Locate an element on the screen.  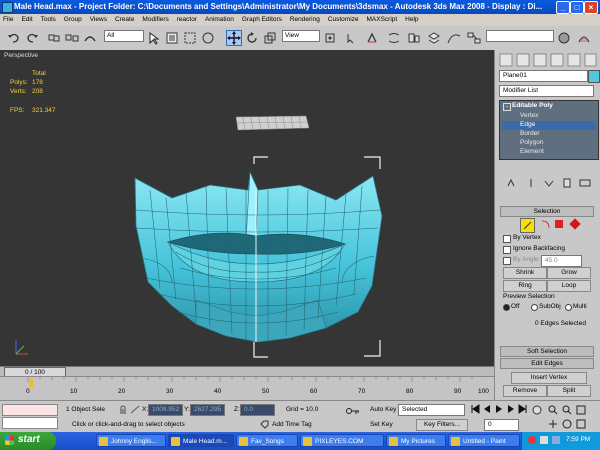
task-paint: Untitled - Paint is located at coordinates (484, 440).